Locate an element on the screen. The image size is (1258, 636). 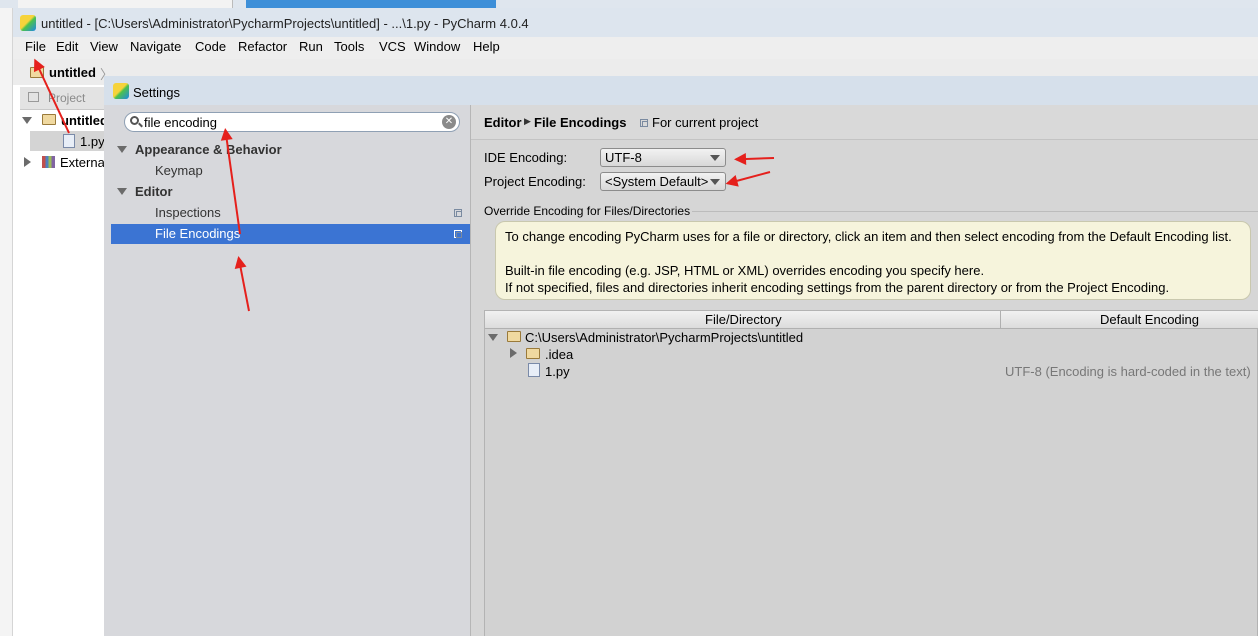
tree-appearance-behavior: Appearance & Behavior is located at coordinates (208, 149).